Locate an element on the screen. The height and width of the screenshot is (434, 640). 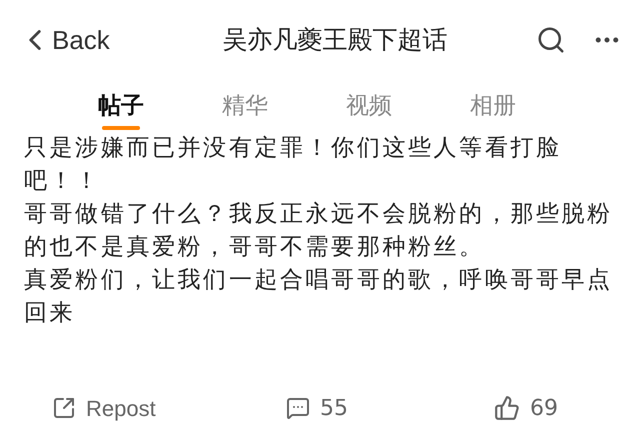
search-icon is located at coordinates (551, 40).